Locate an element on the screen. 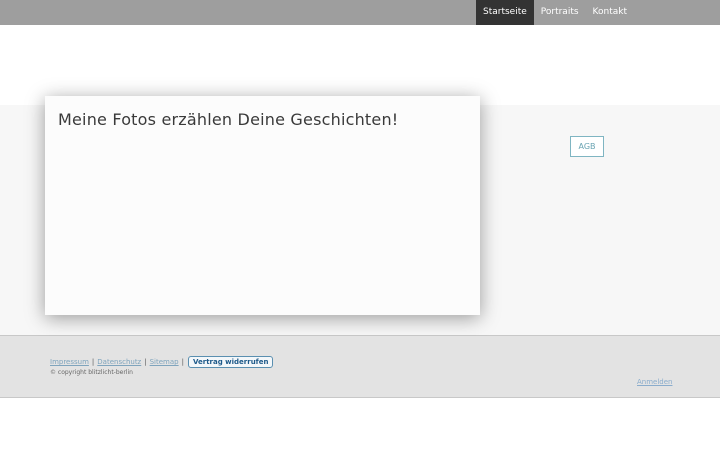 Image resolution: width=720 pixels, height=450 pixels. nav-item-kontakt: Kontakt is located at coordinates (610, 12).